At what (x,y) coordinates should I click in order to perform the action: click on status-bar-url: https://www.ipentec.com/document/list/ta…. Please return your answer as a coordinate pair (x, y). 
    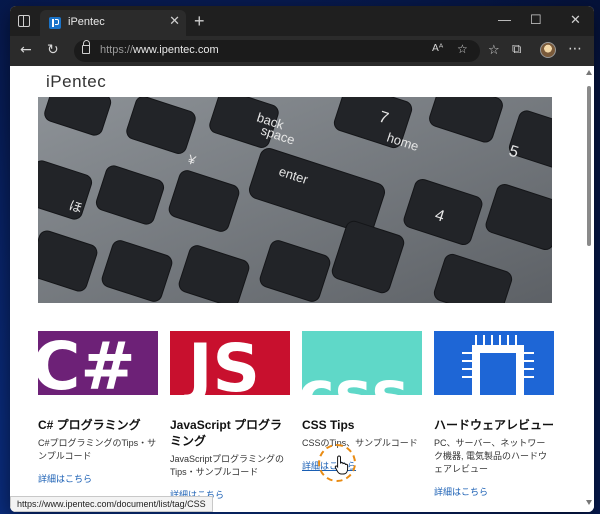
    Looking at the image, I should click on (111, 504).